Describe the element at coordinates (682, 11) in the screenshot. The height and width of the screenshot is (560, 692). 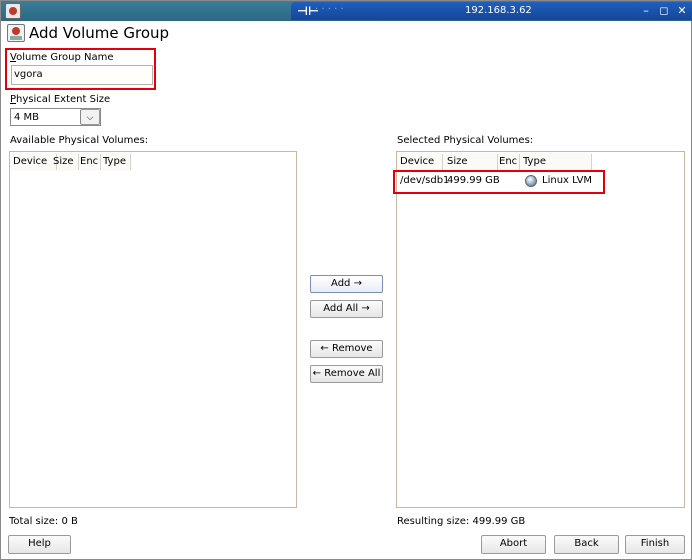
I see `close-icon: ✕` at that location.